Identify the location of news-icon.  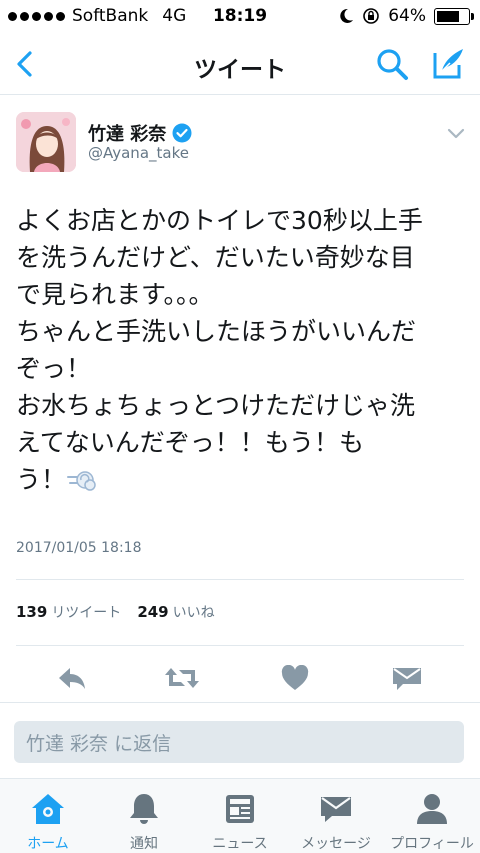
(240, 809).